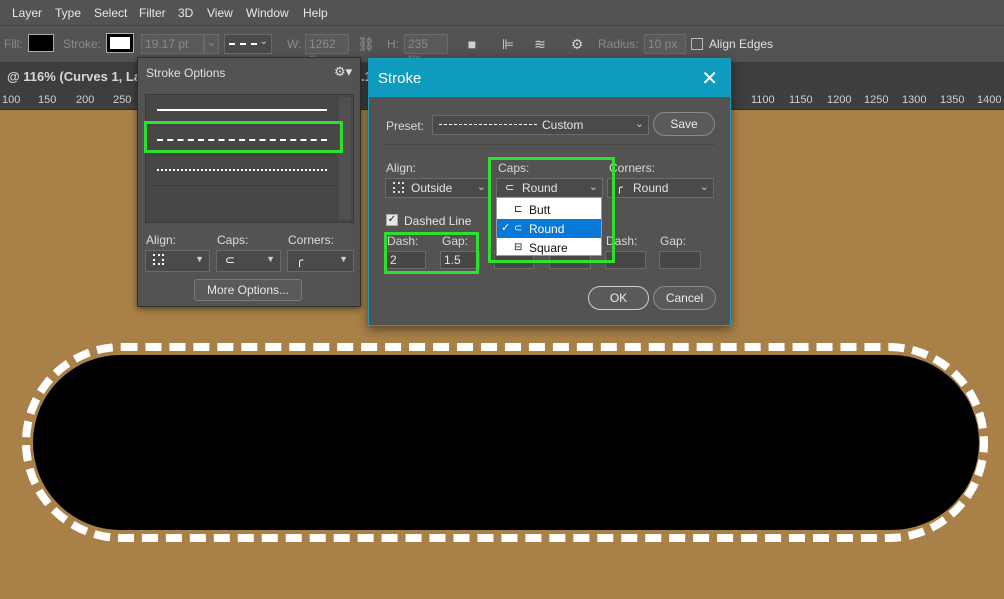  Describe the element at coordinates (177, 261) in the screenshot. I see `align-dropdown: ▼` at that location.